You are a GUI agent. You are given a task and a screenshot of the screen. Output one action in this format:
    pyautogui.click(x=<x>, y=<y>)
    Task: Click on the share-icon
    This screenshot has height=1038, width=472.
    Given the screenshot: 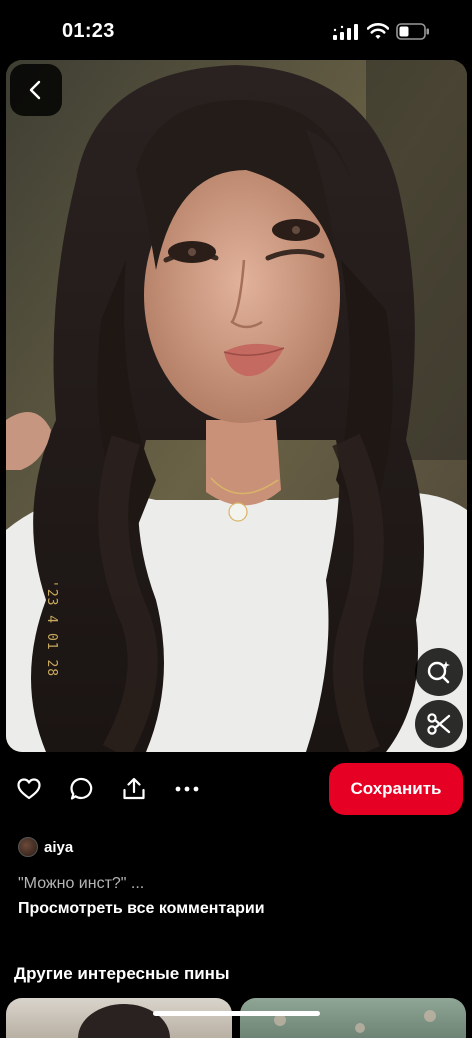 What is the action you would take?
    pyautogui.click(x=134, y=788)
    